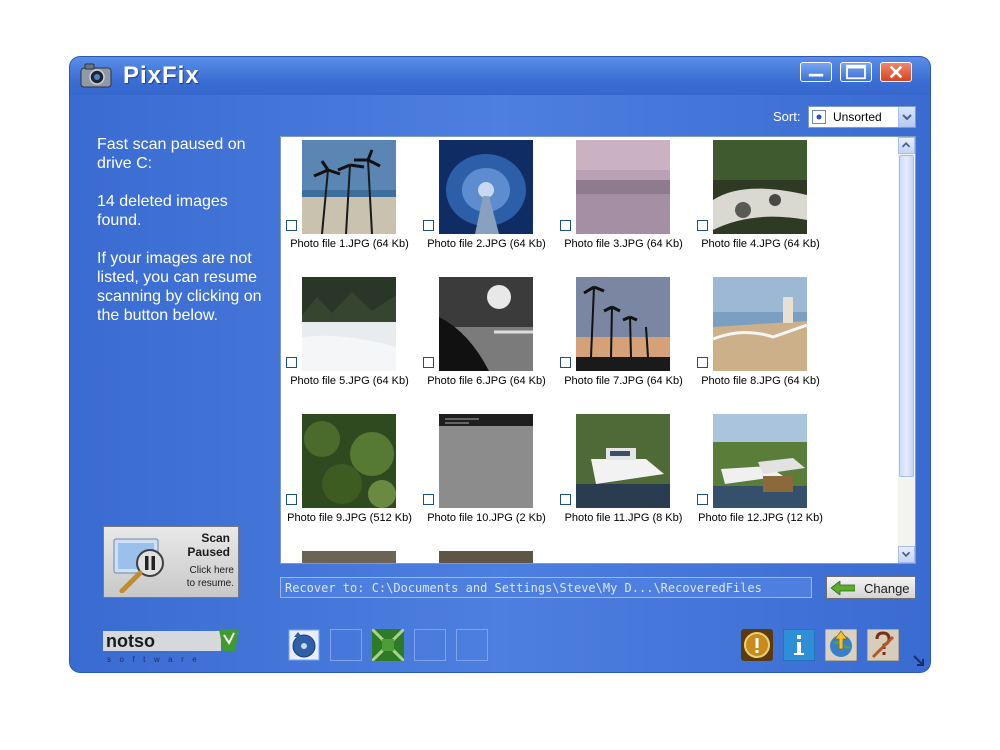  What do you see at coordinates (787, 116) in the screenshot?
I see `sort-label: Sort:` at bounding box center [787, 116].